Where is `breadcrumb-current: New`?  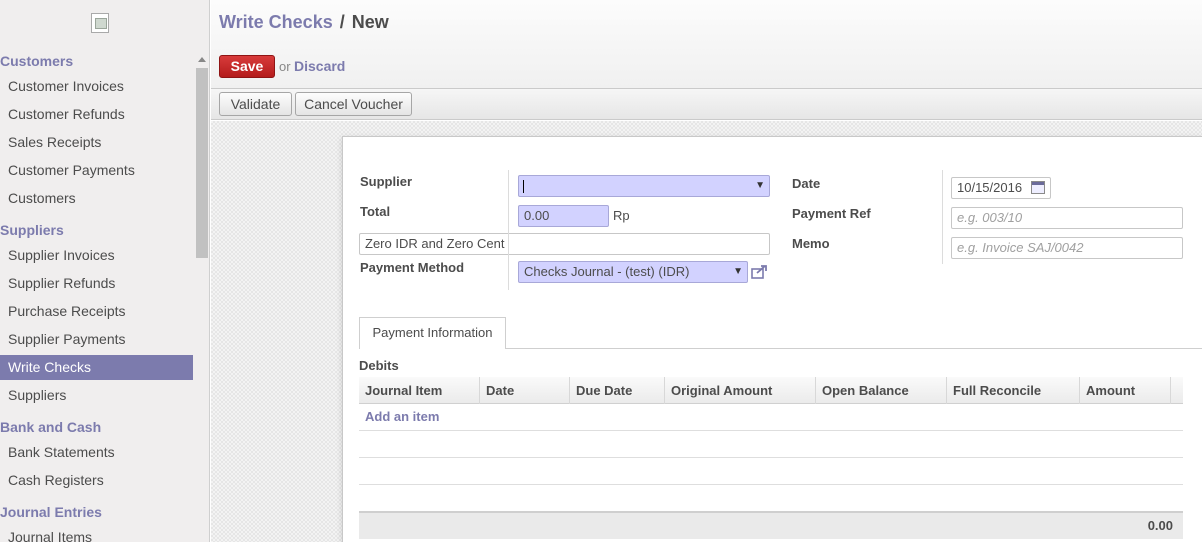
breadcrumb-current: New is located at coordinates (370, 22).